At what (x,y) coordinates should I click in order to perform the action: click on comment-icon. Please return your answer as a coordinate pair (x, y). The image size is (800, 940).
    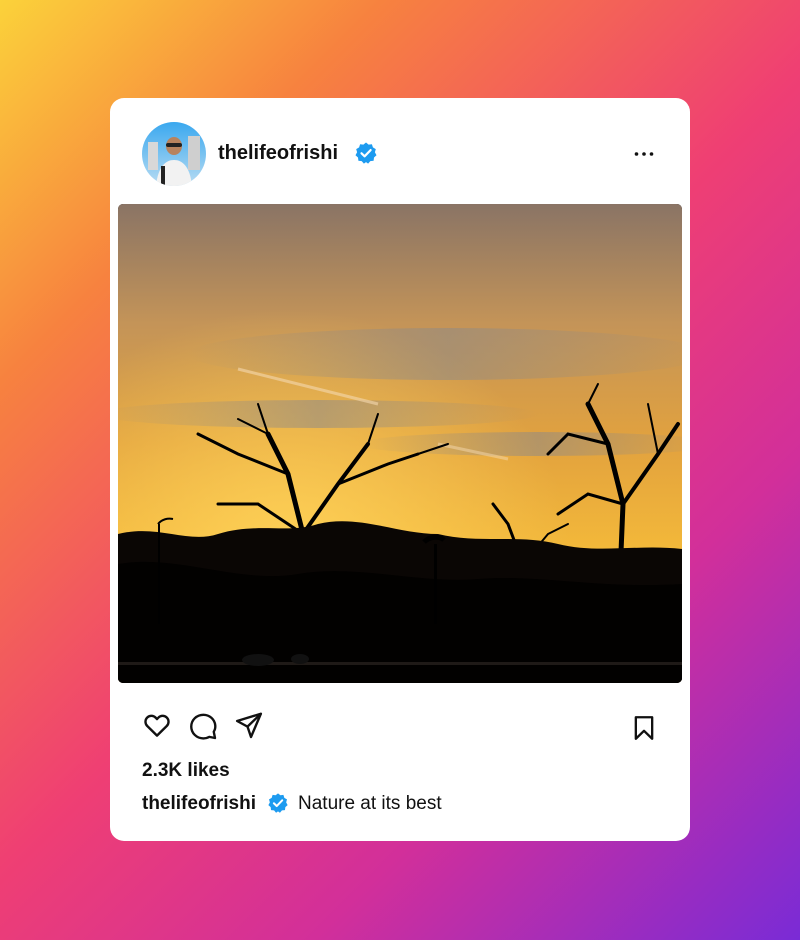
    Looking at the image, I should click on (203, 725).